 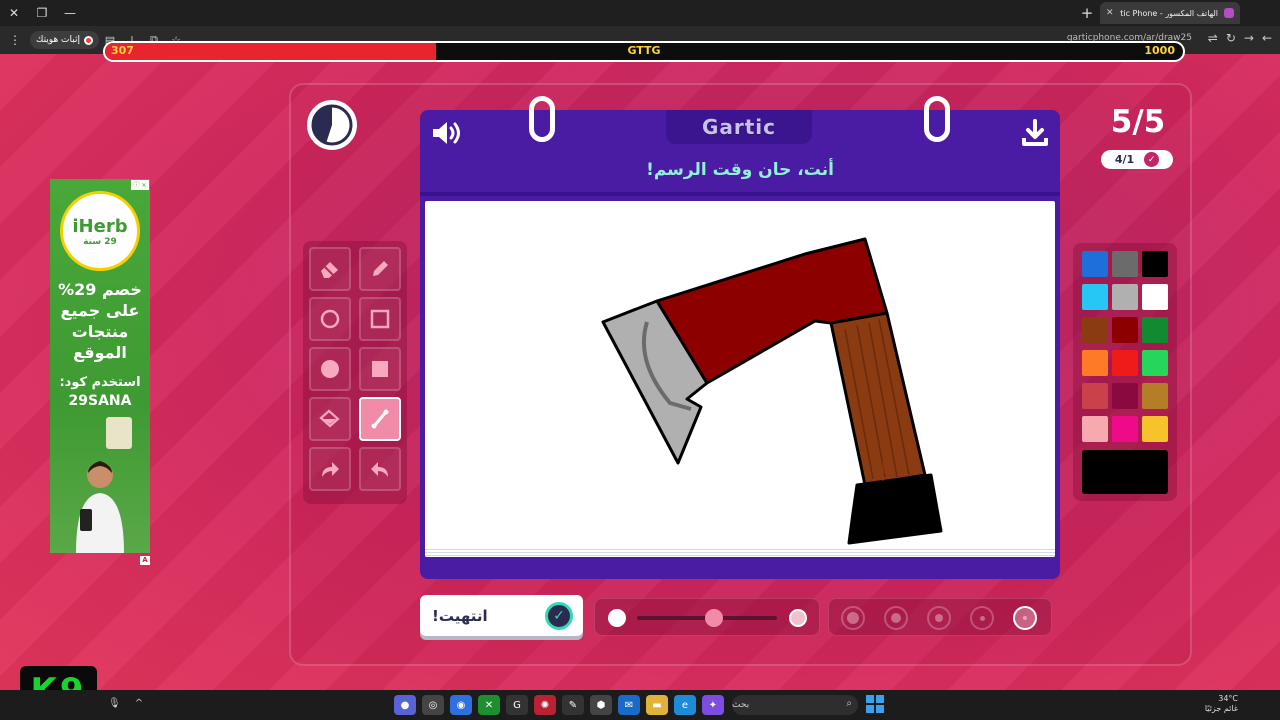 I want to click on brush-size-m, so click(x=939, y=618).